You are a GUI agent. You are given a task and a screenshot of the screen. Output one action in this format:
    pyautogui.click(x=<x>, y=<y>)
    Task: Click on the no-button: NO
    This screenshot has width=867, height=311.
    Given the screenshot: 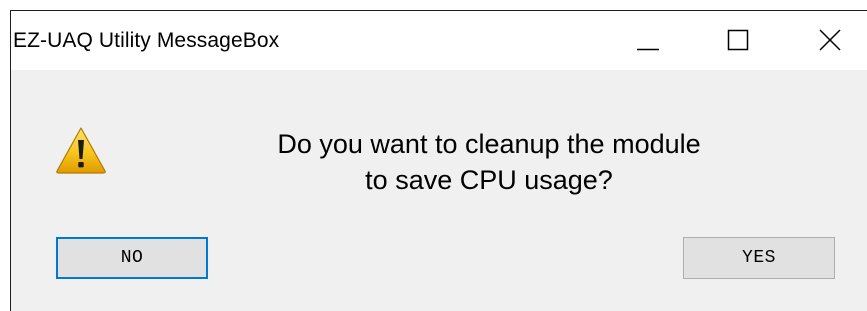 What is the action you would take?
    pyautogui.click(x=132, y=258)
    